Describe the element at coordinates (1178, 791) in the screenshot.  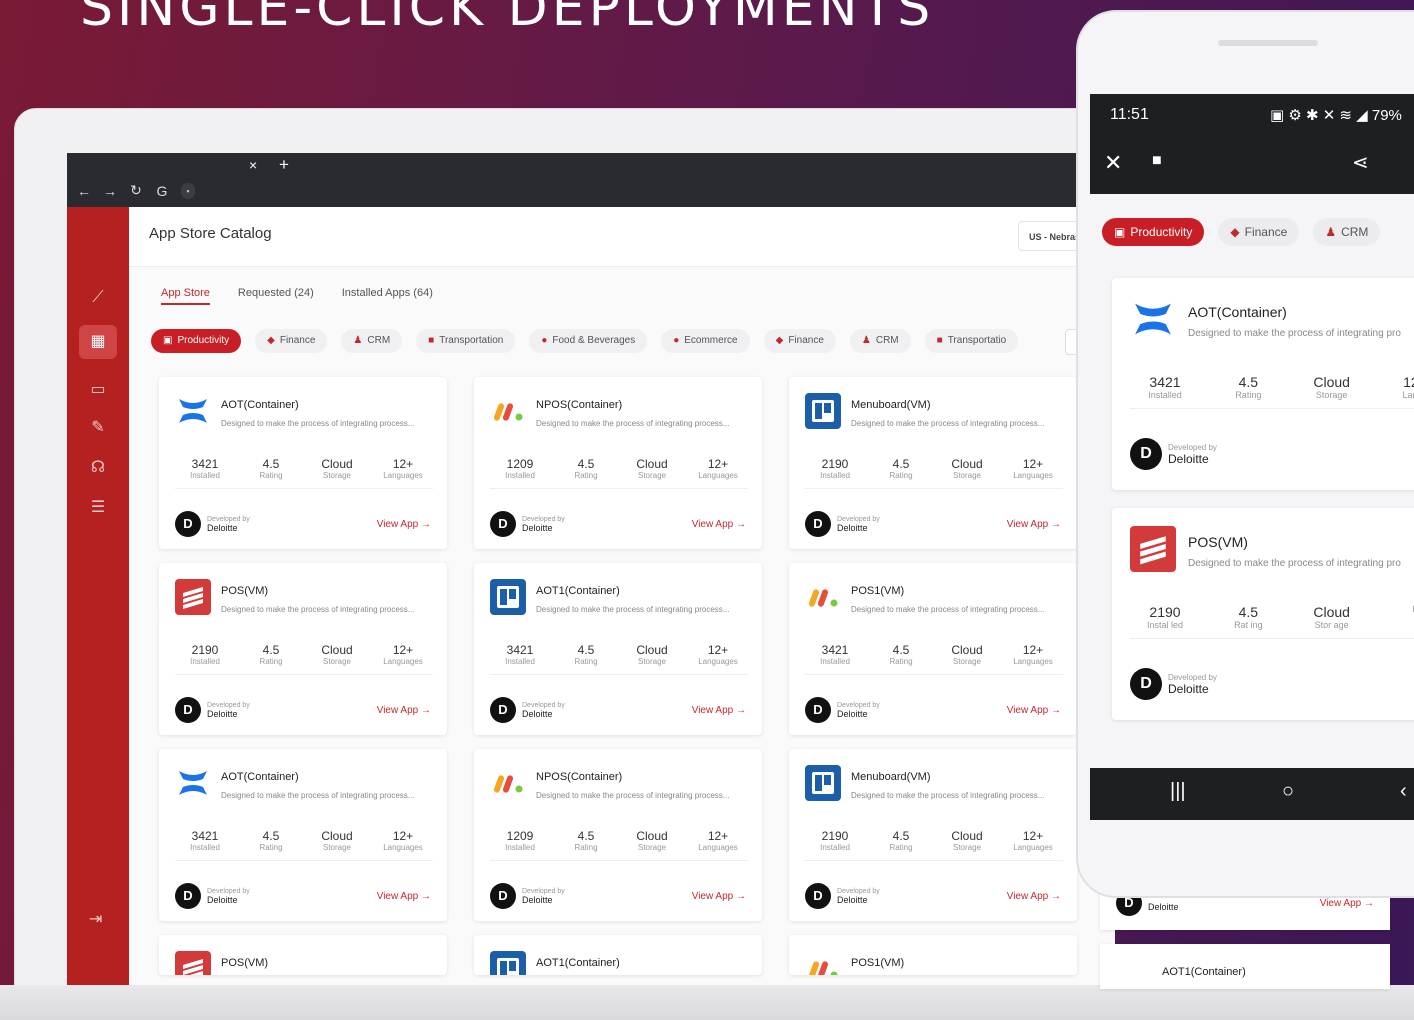
I see `recent-apps-icon: |||` at that location.